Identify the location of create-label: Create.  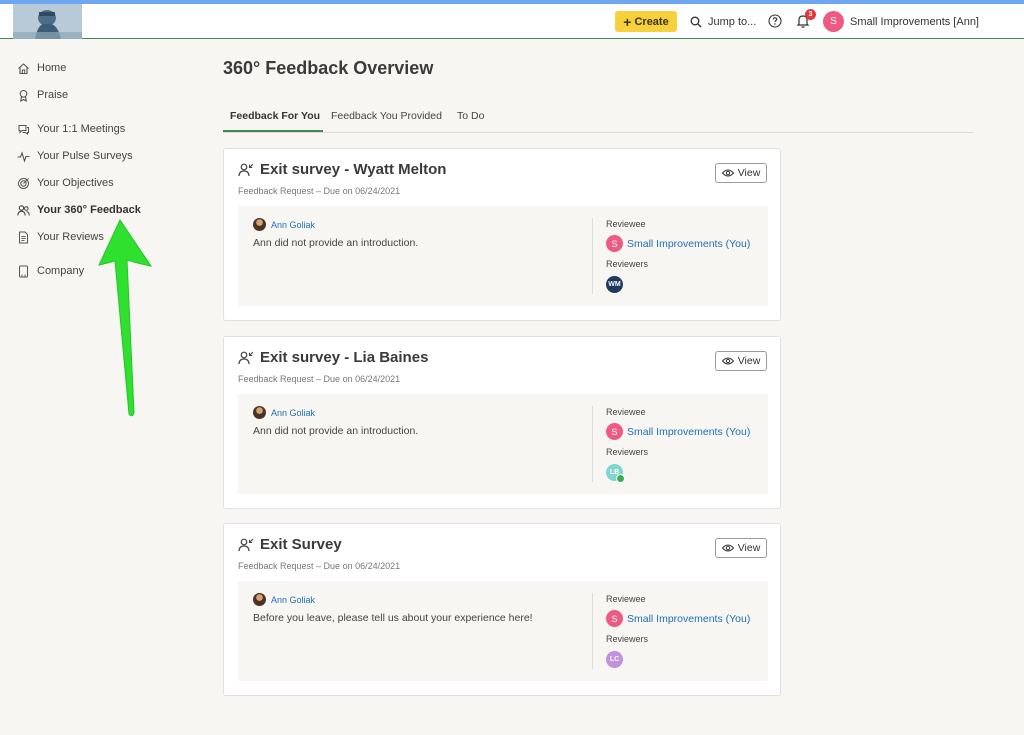
(651, 21).